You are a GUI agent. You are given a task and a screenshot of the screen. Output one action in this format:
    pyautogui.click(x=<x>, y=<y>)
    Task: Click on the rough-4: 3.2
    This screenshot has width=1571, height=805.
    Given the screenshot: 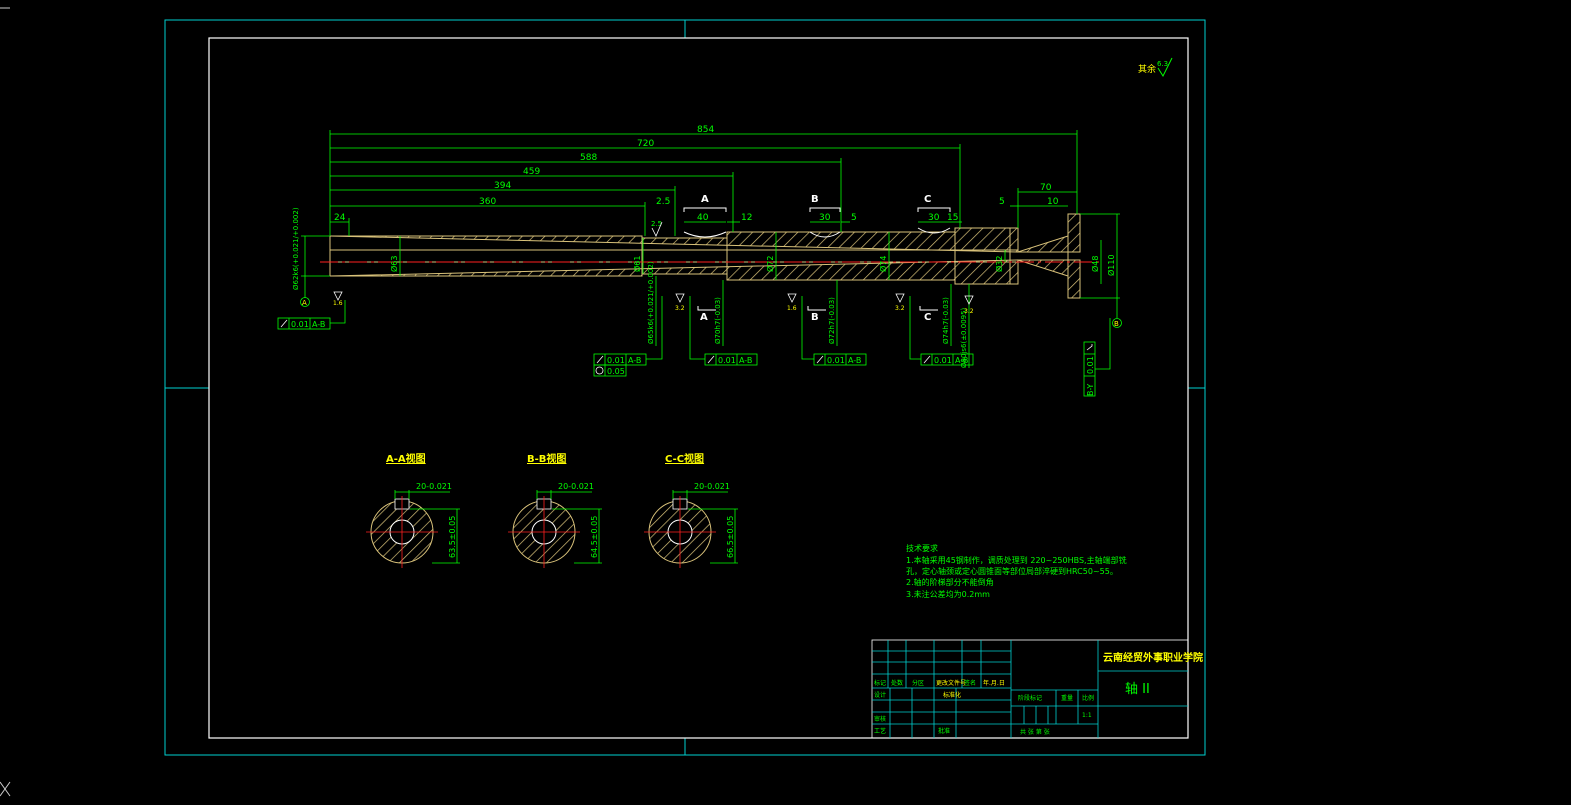 What is the action you would take?
    pyautogui.click(x=900, y=308)
    